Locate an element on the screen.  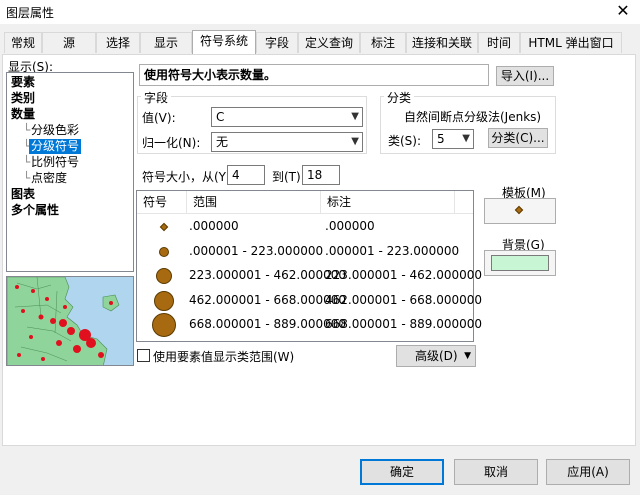
background-color-swatch is located at coordinates (520, 263).